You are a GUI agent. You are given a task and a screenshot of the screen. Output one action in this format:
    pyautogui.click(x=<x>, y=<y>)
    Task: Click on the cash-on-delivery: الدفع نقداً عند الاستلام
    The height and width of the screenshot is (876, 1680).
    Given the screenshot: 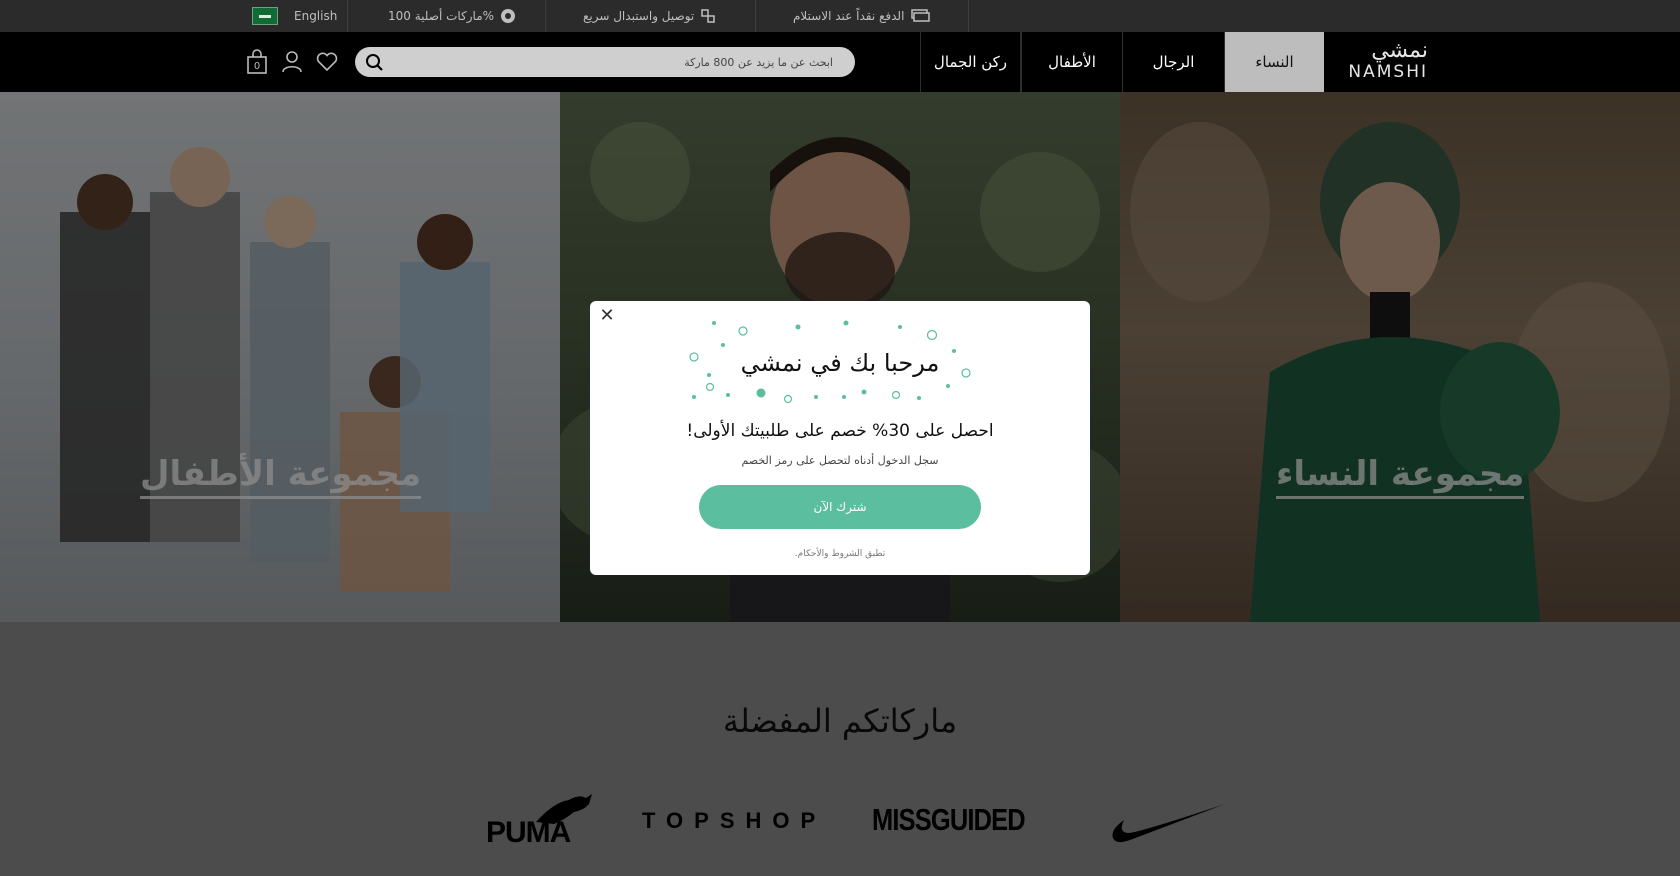 What is the action you would take?
    pyautogui.click(x=862, y=16)
    